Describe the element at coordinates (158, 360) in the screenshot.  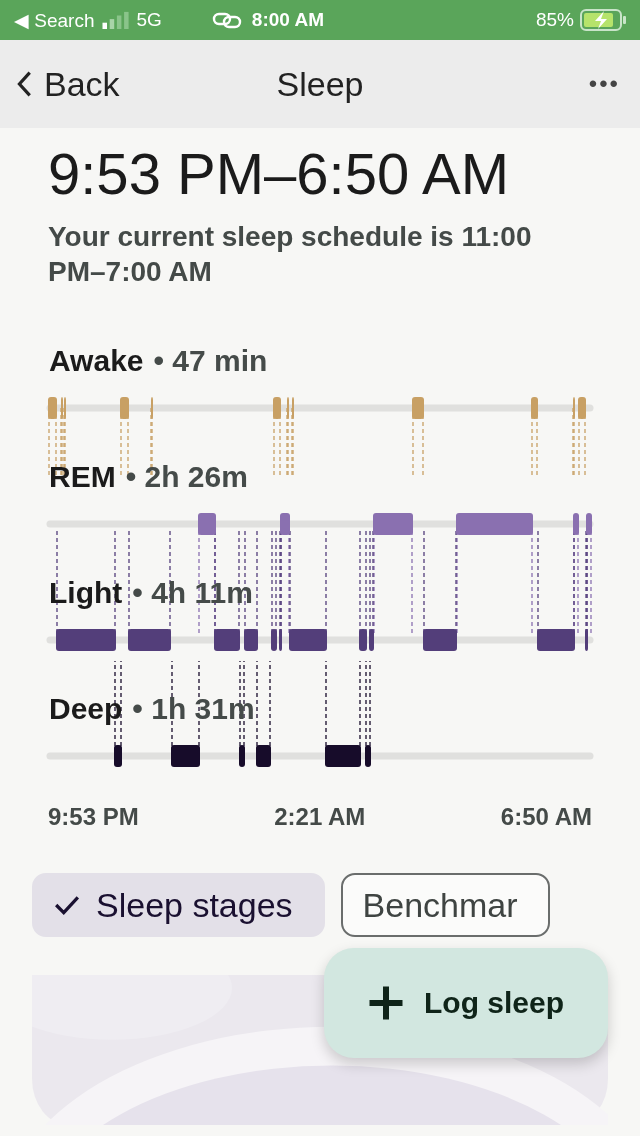
I see `stage-label: Awake • 47 min` at that location.